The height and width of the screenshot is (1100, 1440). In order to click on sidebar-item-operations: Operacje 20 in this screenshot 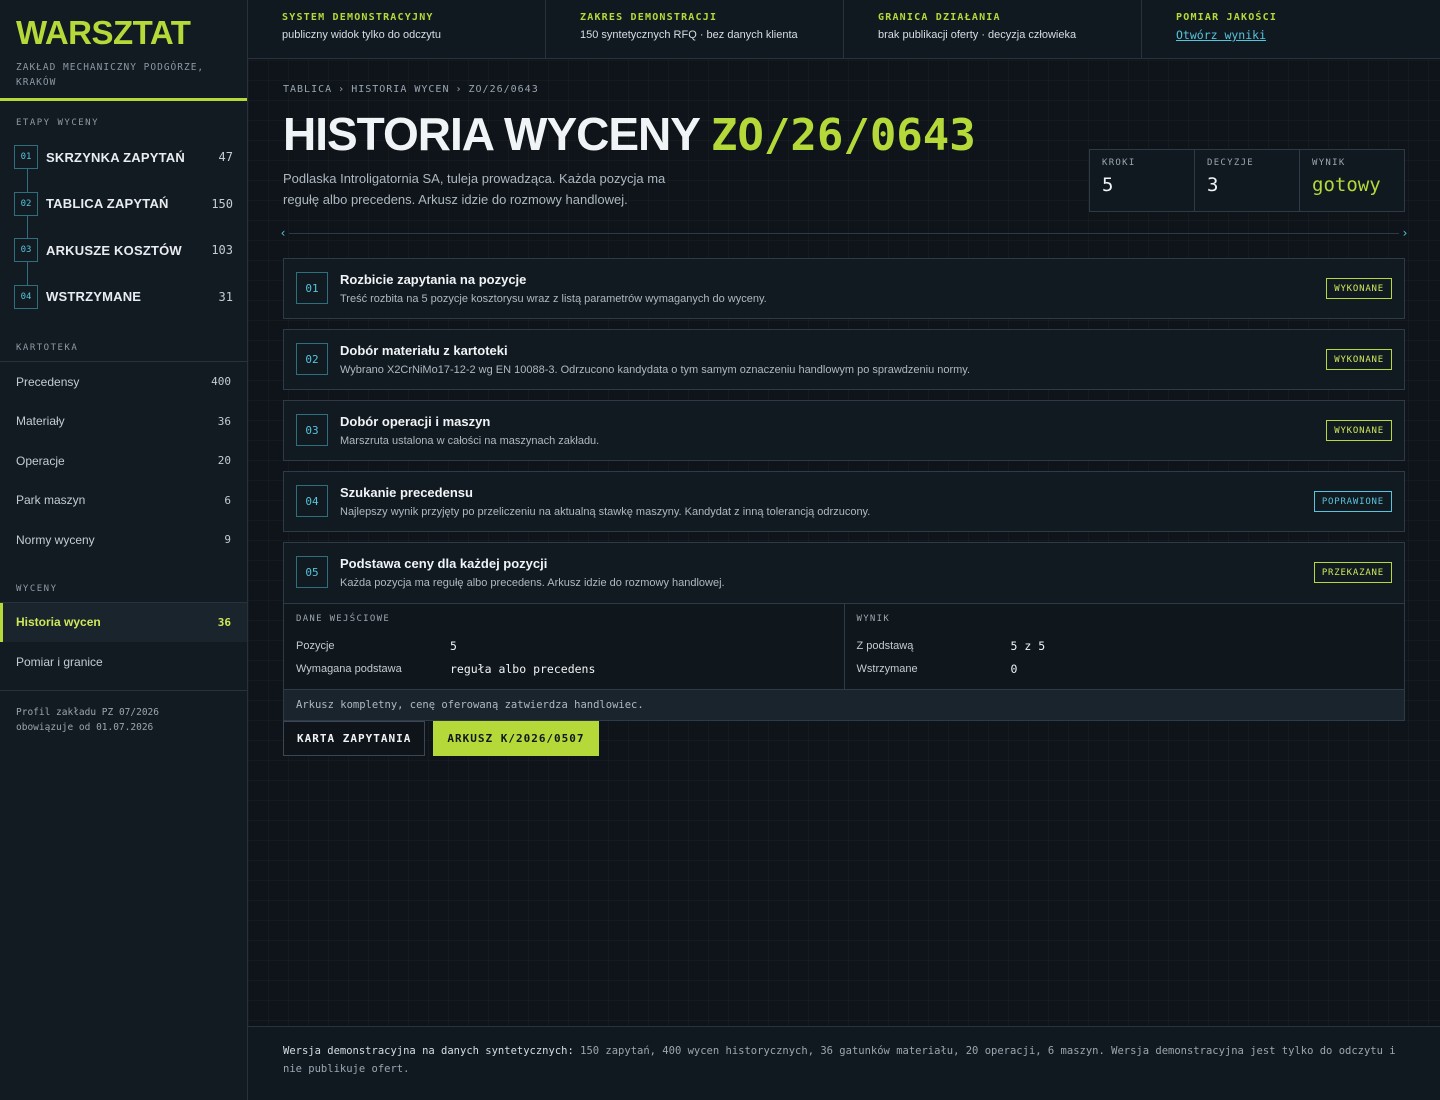, I will do `click(123, 461)`.